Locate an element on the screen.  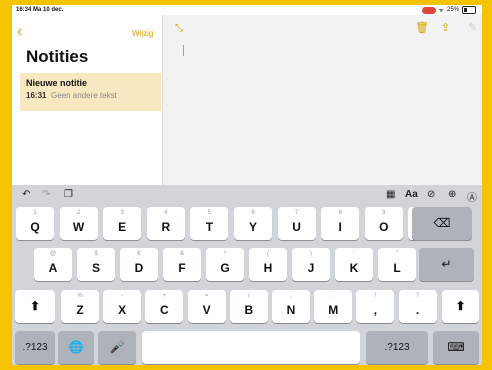
dictation-key: 🎤 is located at coordinates (117, 347).